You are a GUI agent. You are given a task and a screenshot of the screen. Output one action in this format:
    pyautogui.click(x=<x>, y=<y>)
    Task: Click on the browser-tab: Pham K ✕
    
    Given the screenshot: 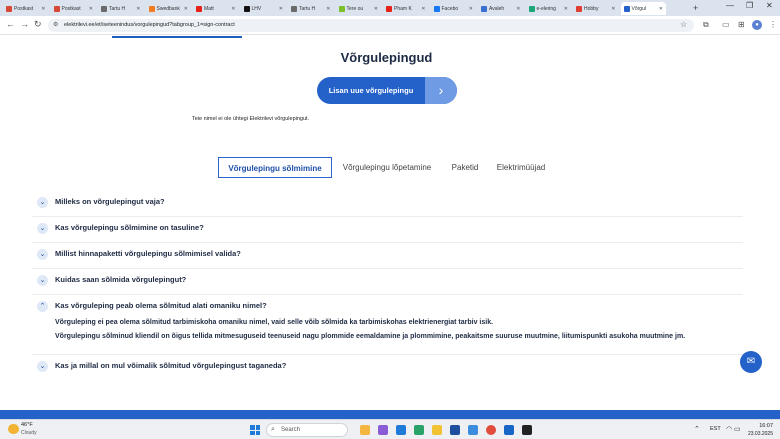 What is the action you would take?
    pyautogui.click(x=406, y=8)
    